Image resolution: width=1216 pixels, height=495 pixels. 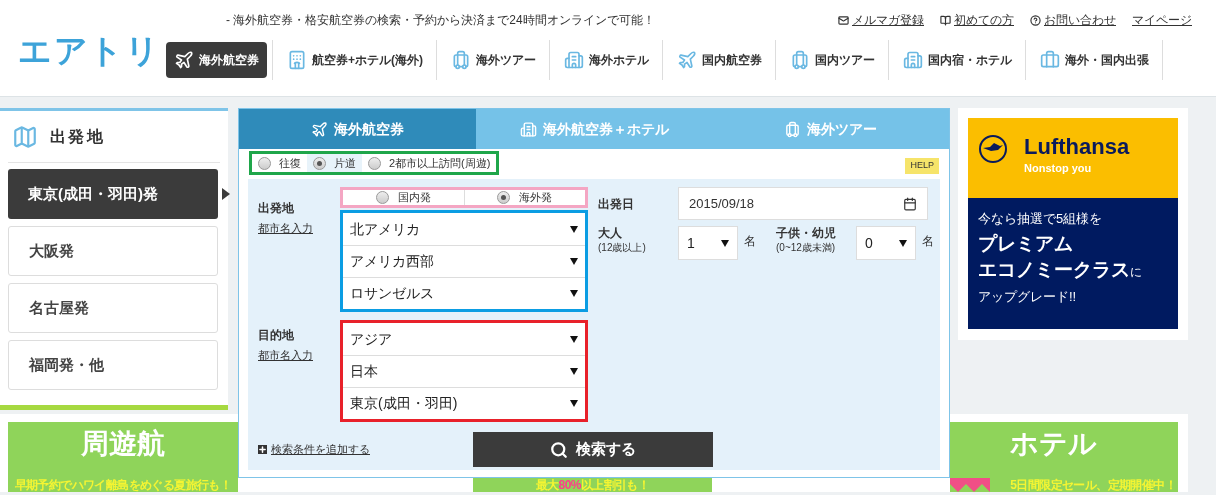 What do you see at coordinates (1035, 20) in the screenshot?
I see `help-icon` at bounding box center [1035, 20].